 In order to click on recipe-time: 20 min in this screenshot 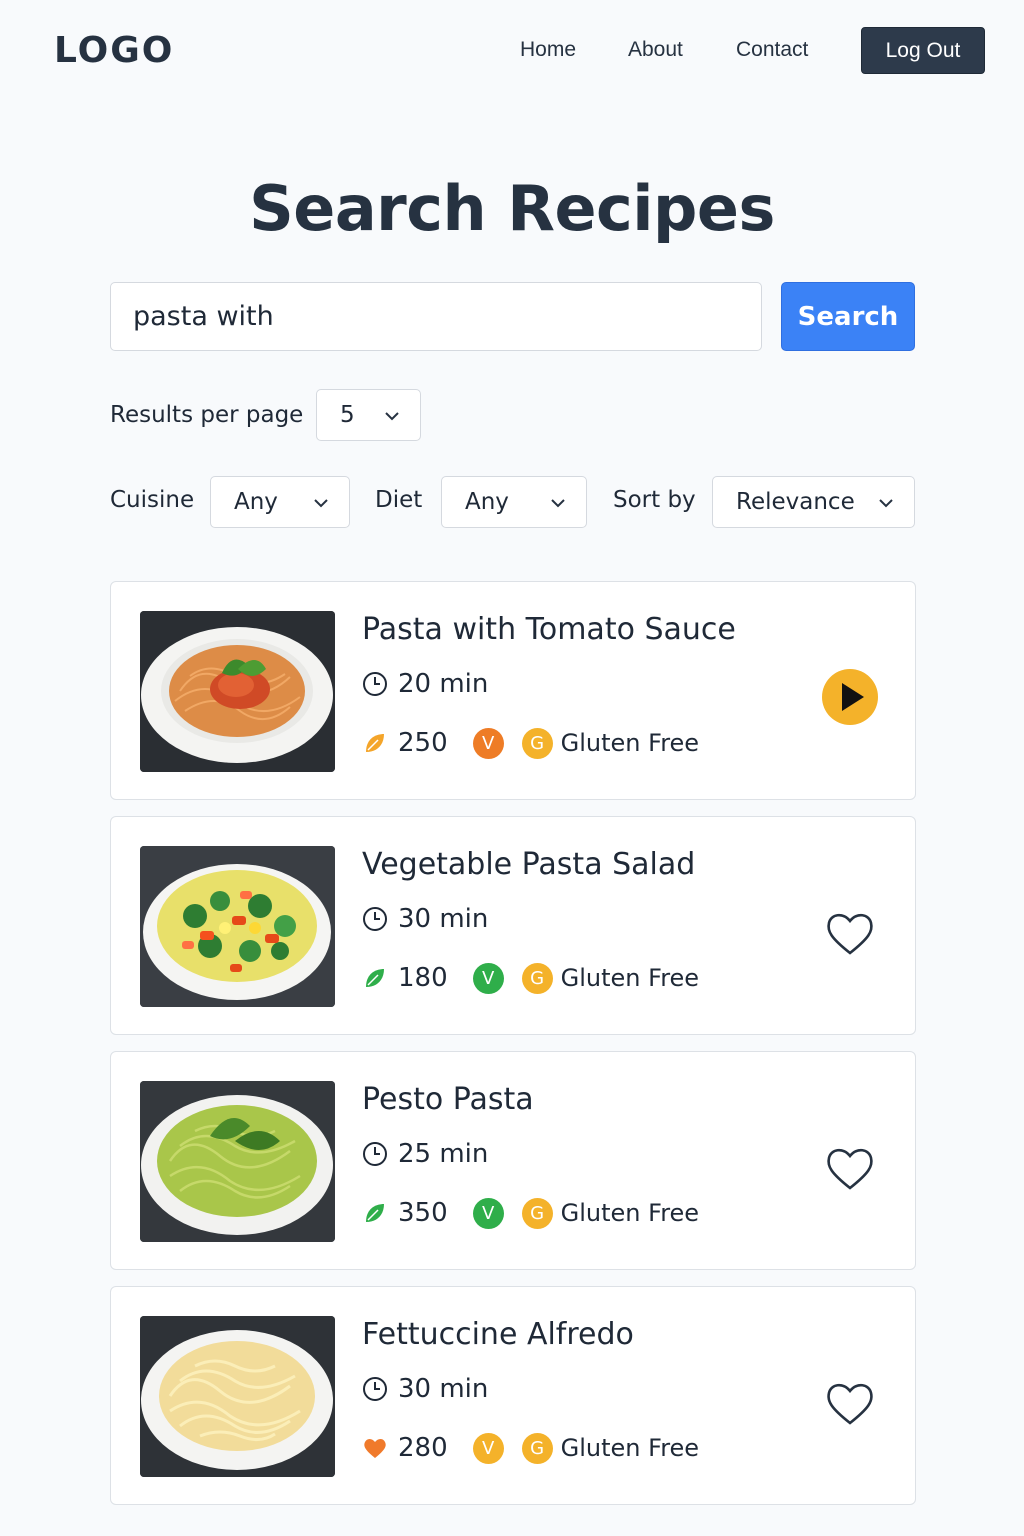, I will do `click(443, 684)`.